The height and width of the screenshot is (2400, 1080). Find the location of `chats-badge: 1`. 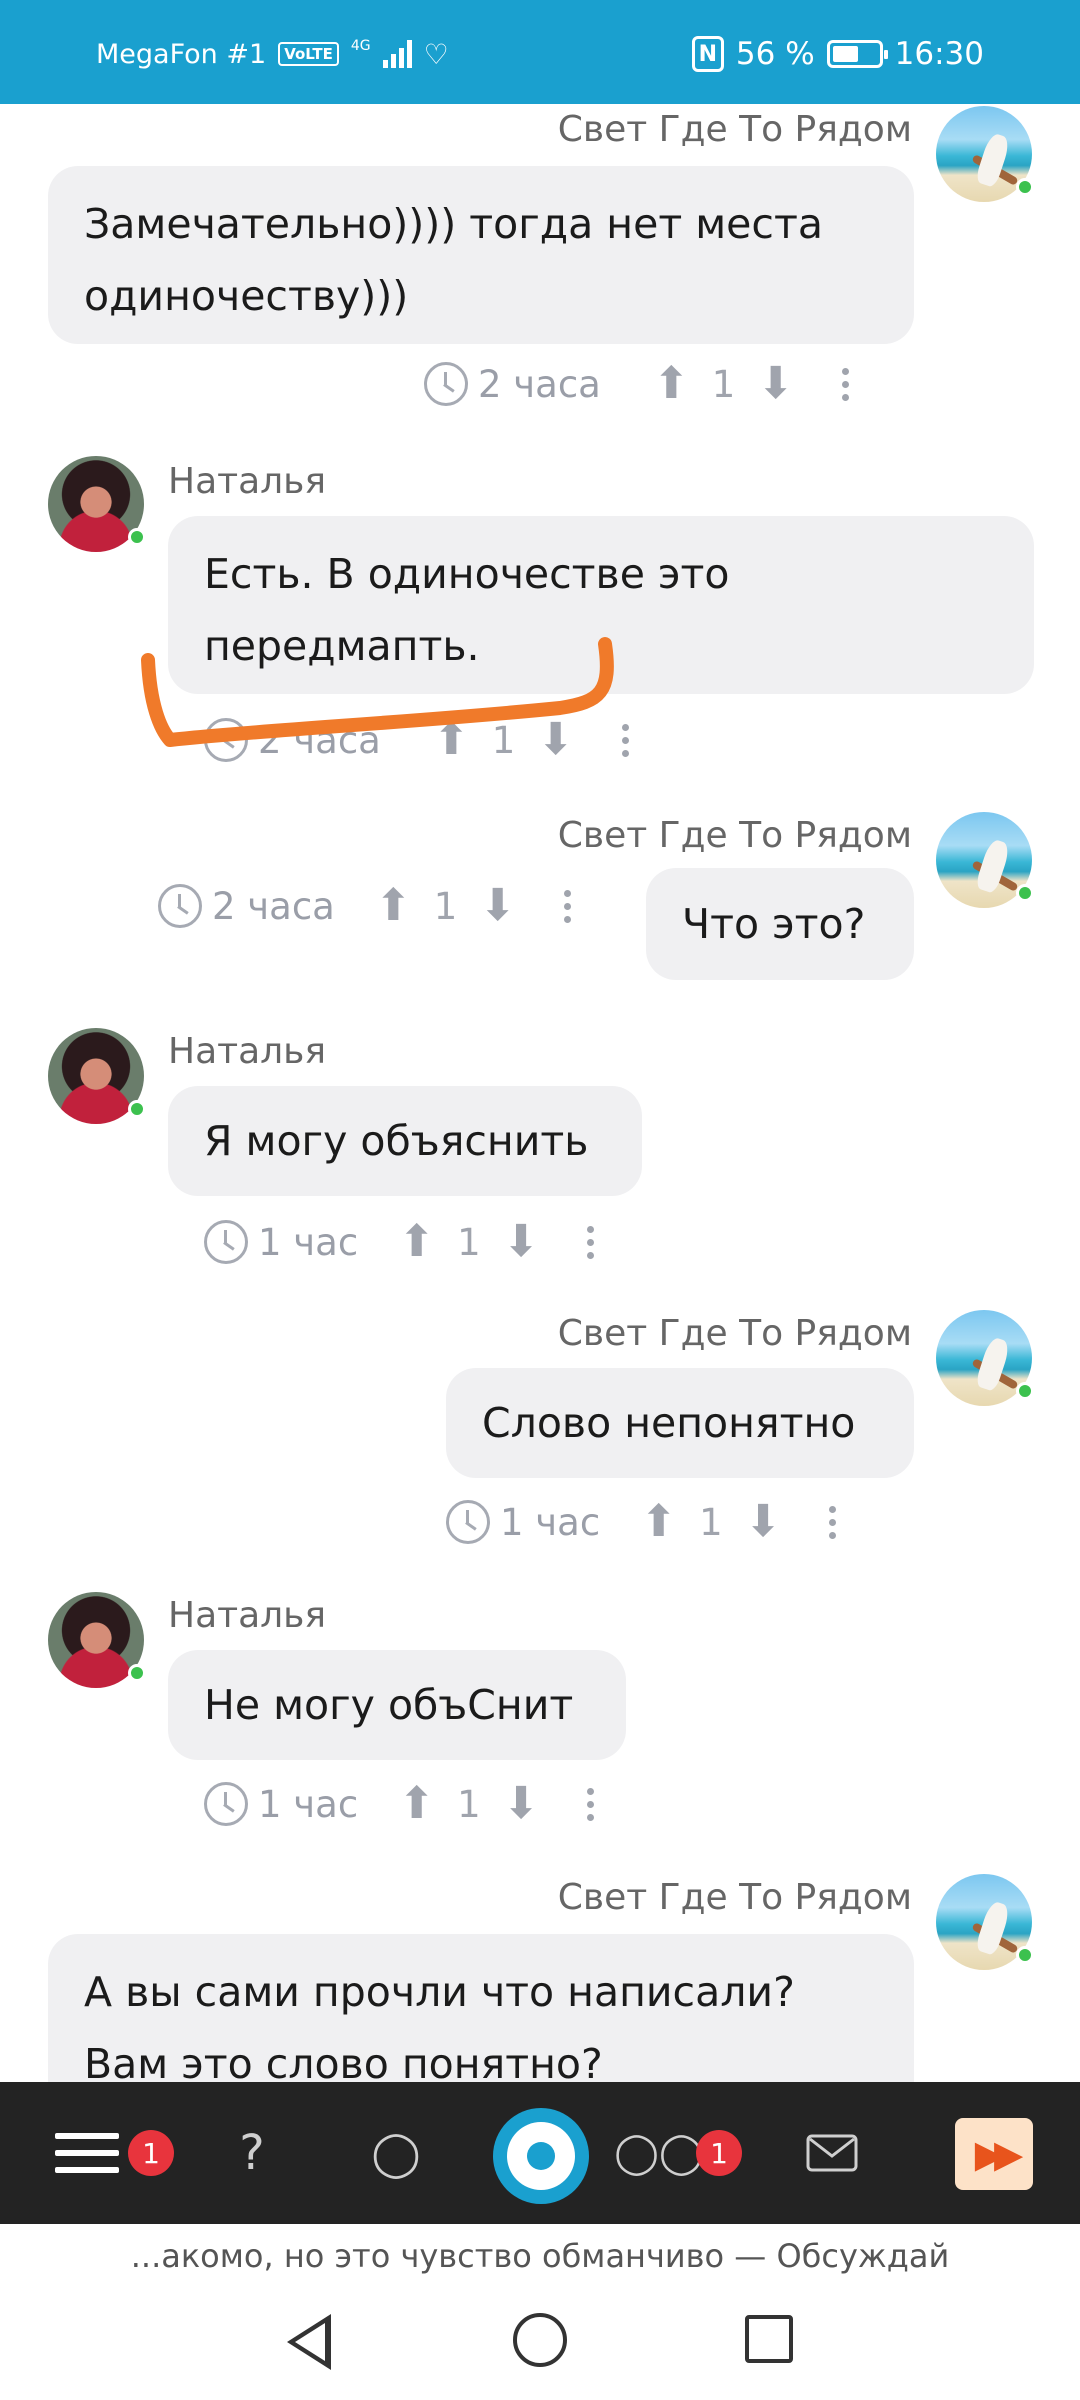

chats-badge: 1 is located at coordinates (719, 2153).